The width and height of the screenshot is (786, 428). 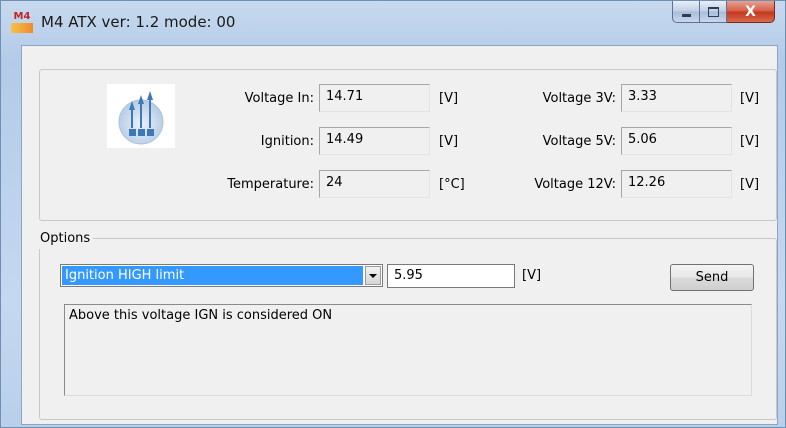 I want to click on meter-bars-logo-icon, so click(x=141, y=116).